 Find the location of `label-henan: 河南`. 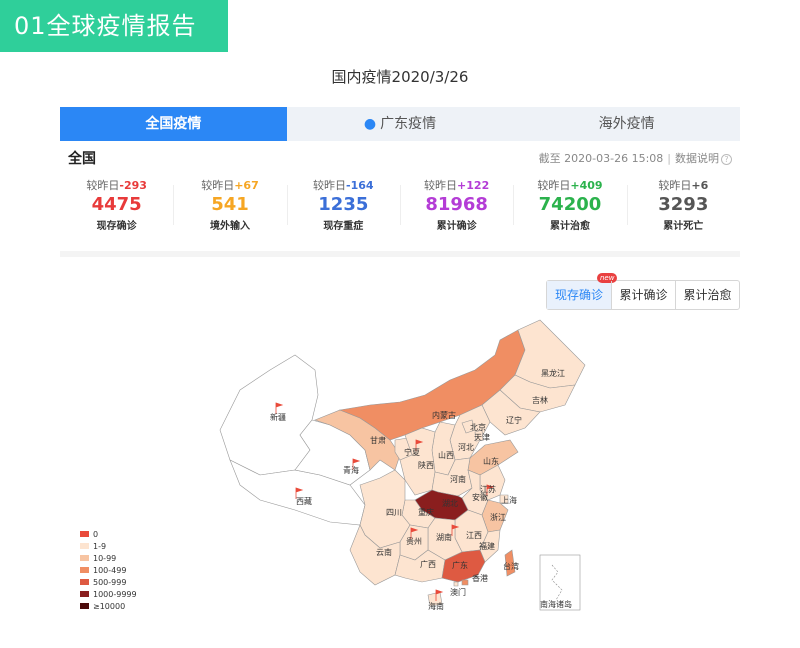

label-henan: 河南 is located at coordinates (458, 479).